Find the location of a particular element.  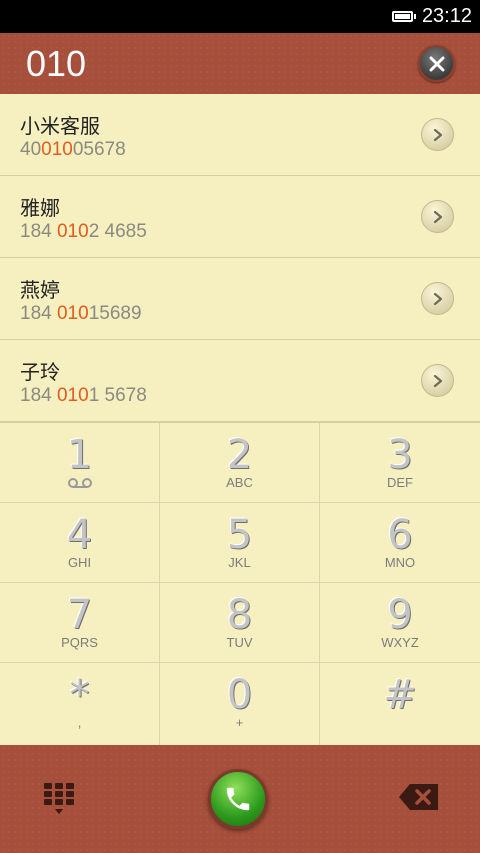

dial-header: 010 is located at coordinates (240, 63).